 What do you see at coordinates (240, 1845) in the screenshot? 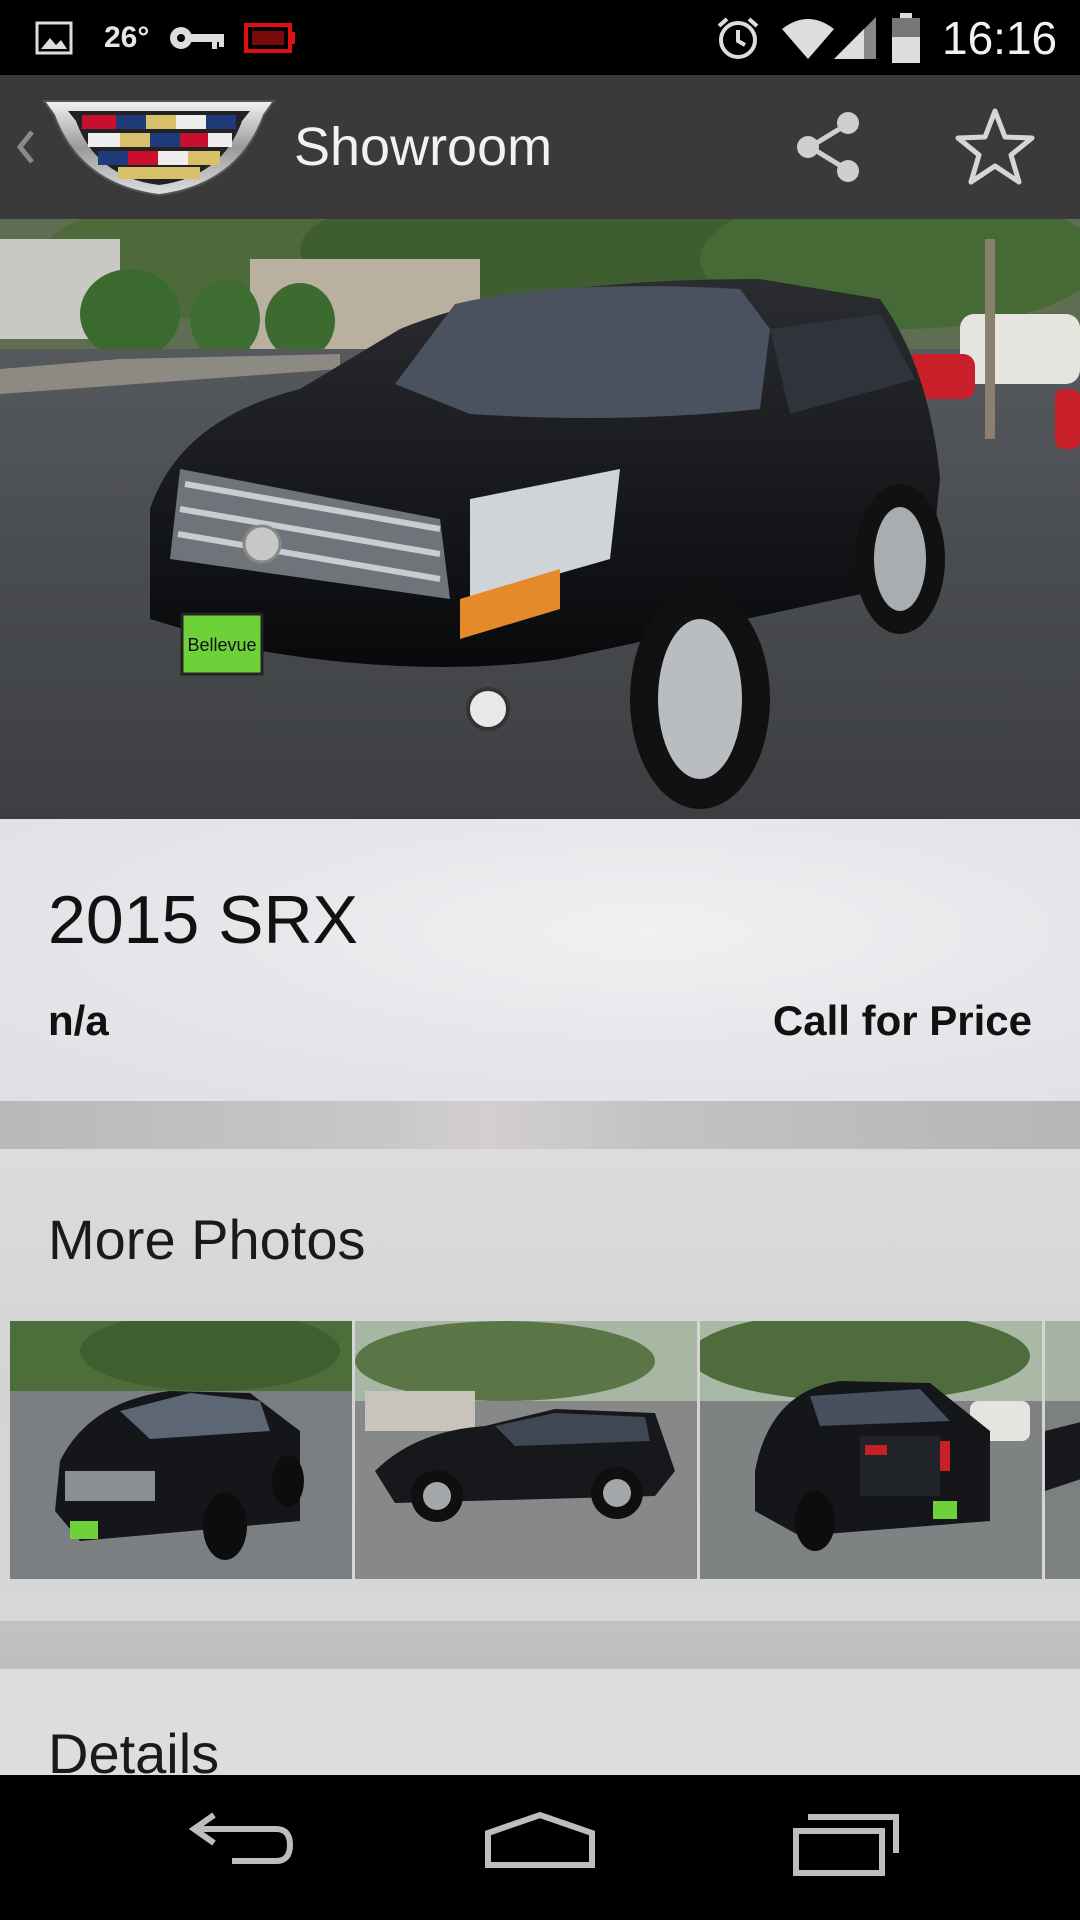
I see `nav-back-icon` at bounding box center [240, 1845].